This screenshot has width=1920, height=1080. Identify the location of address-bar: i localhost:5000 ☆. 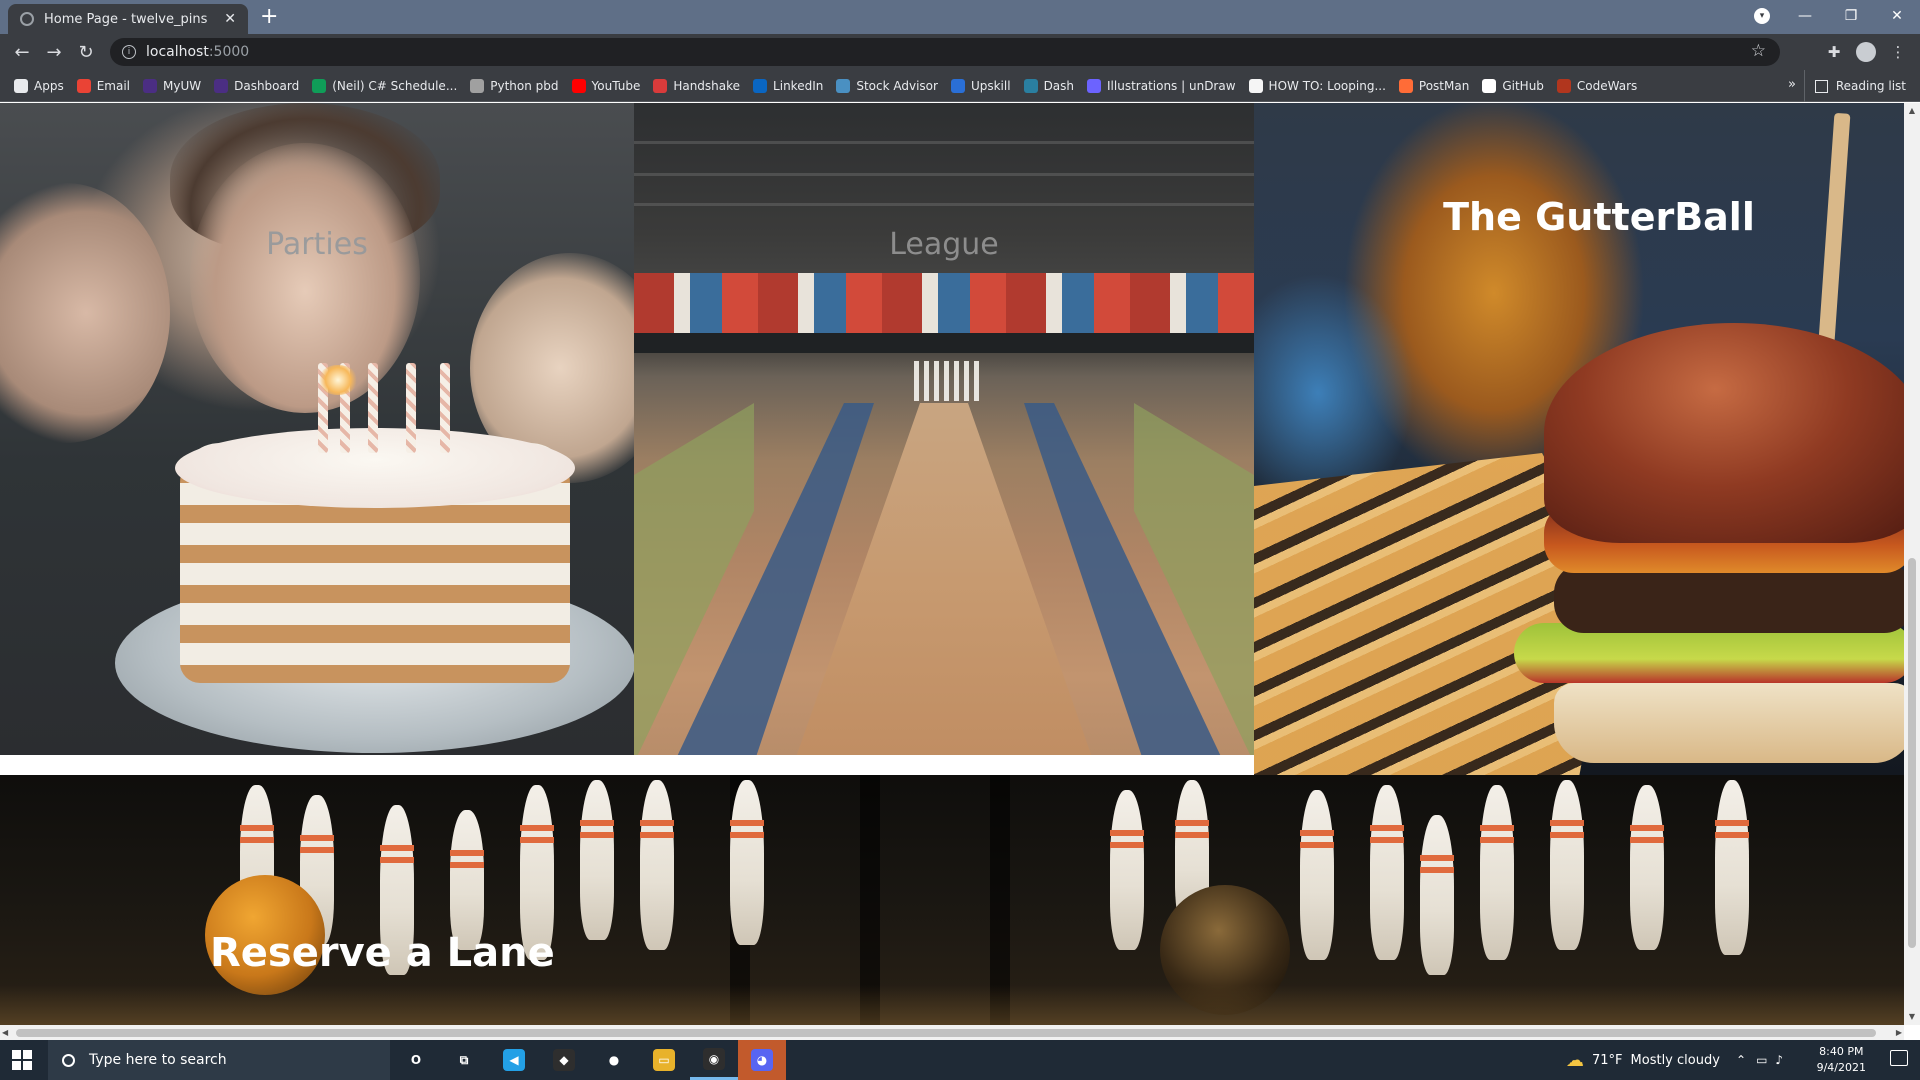
(945, 52).